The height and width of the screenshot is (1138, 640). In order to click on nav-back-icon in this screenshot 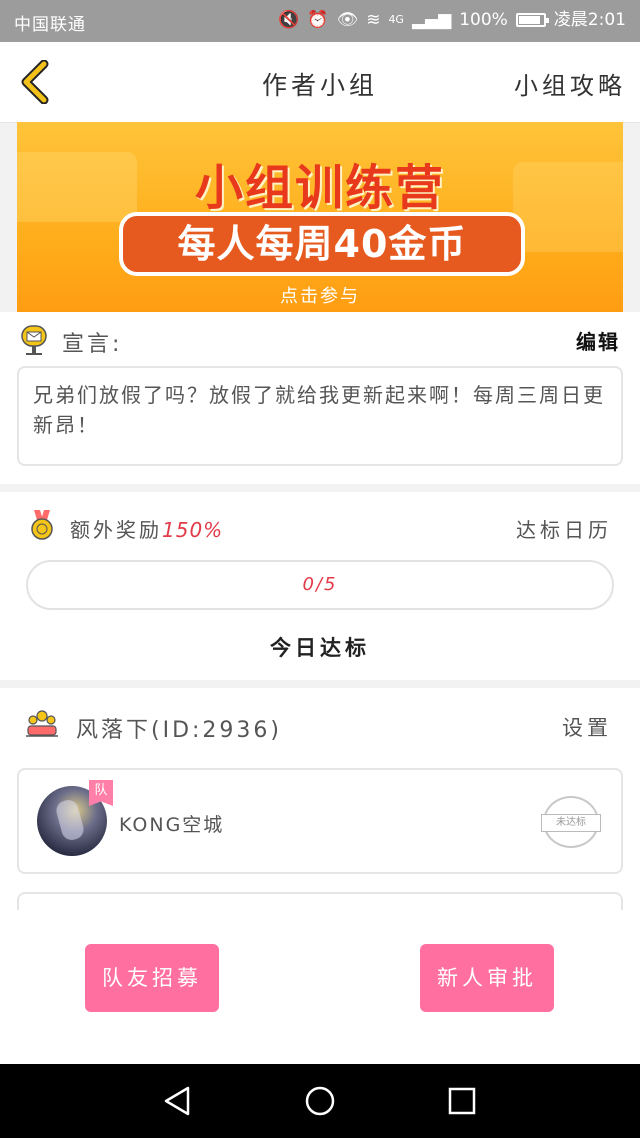, I will do `click(177, 1101)`.